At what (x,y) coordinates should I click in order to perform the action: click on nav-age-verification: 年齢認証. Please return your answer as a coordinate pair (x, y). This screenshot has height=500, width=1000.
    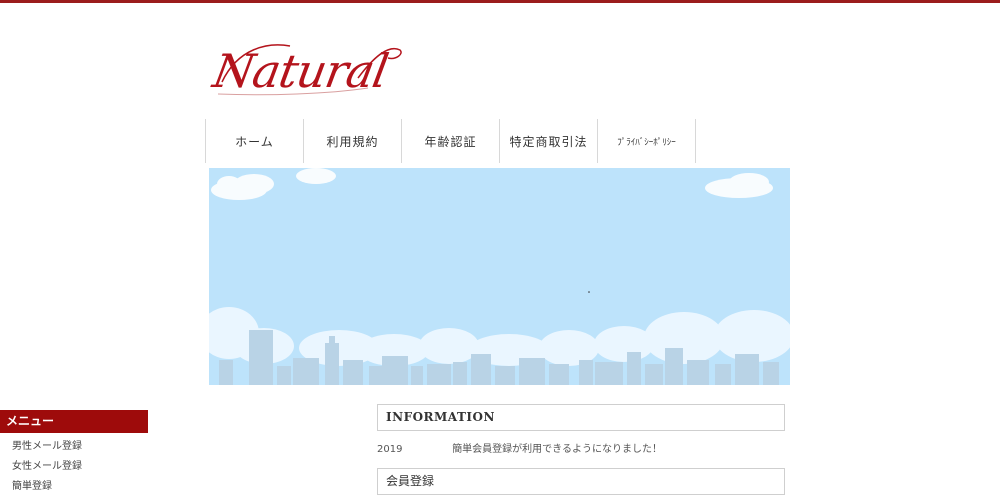
    Looking at the image, I should click on (450, 141).